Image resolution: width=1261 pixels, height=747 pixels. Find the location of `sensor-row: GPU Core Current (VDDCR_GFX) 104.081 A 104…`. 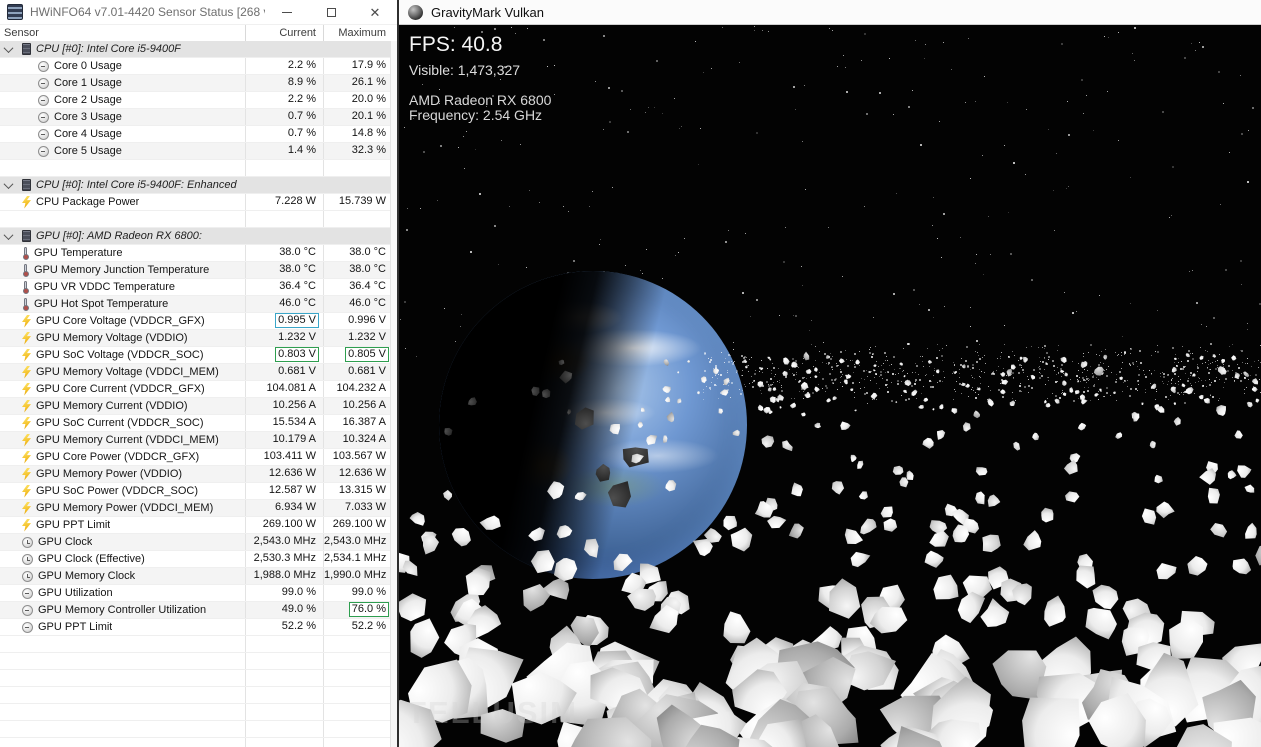

sensor-row: GPU Core Current (VDDCR_GFX) 104.081 A 104… is located at coordinates (195, 389).